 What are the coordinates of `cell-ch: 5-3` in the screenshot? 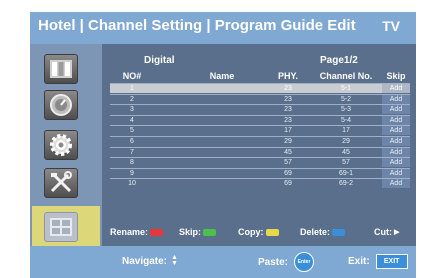 It's located at (346, 110).